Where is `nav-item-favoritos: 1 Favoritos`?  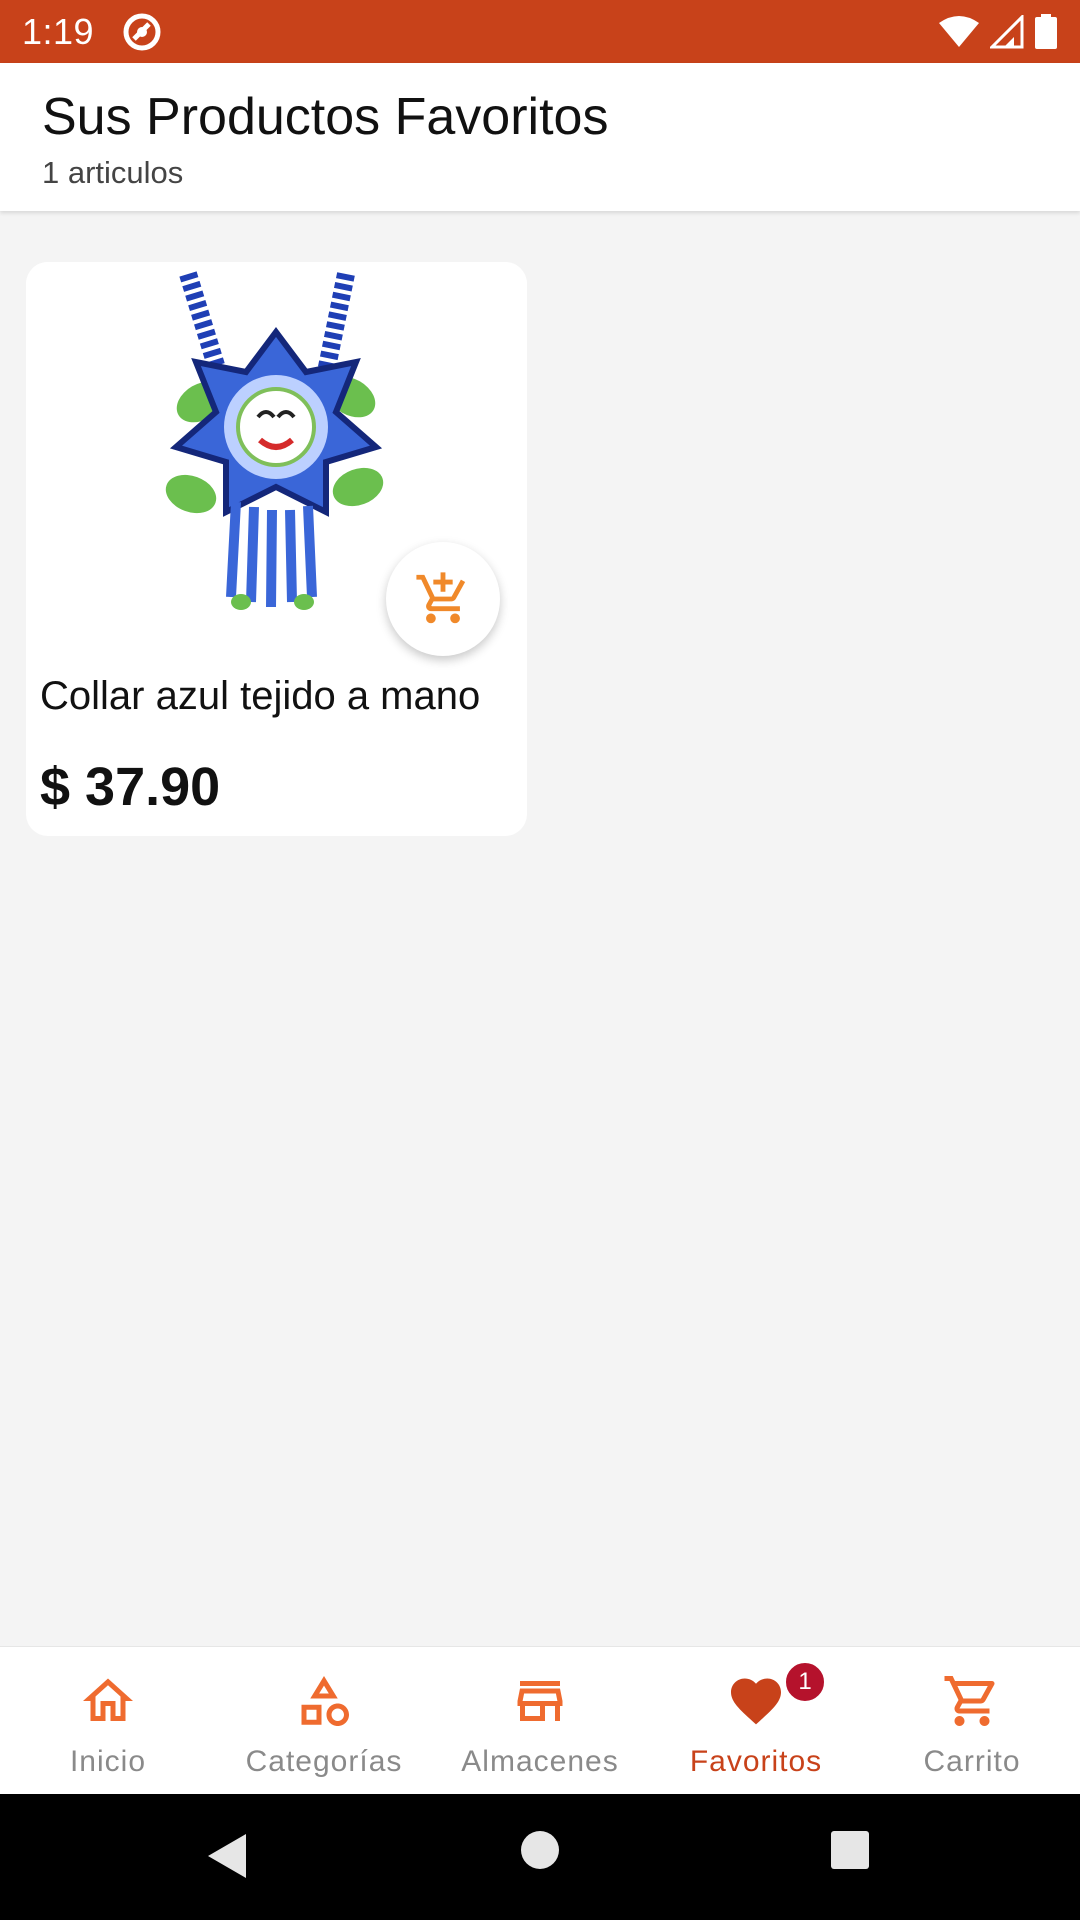 nav-item-favoritos: 1 Favoritos is located at coordinates (756, 1721).